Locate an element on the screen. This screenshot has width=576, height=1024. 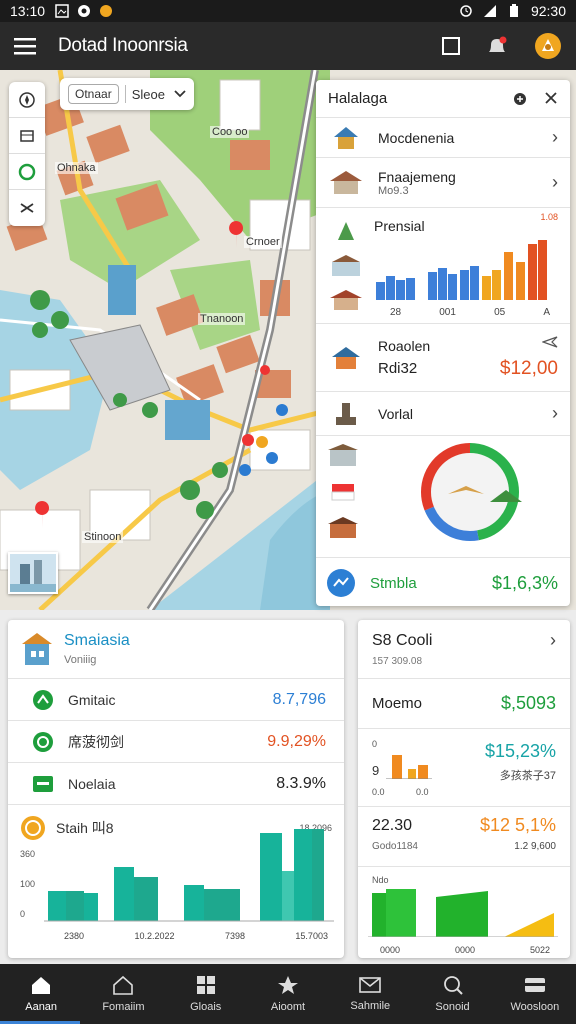
x-tick: 10.2.2022 is located at coordinates (154, 936).